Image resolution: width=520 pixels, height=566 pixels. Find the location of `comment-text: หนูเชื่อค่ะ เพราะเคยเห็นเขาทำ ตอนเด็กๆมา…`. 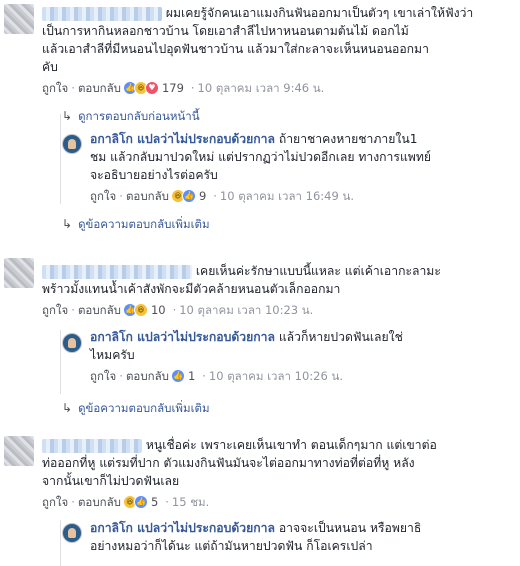

comment-text: หนูเชื่อค่ะ เพราะเคยเห็นเขาทำ ตอนเด็กๆมา… is located at coordinates (239, 463).